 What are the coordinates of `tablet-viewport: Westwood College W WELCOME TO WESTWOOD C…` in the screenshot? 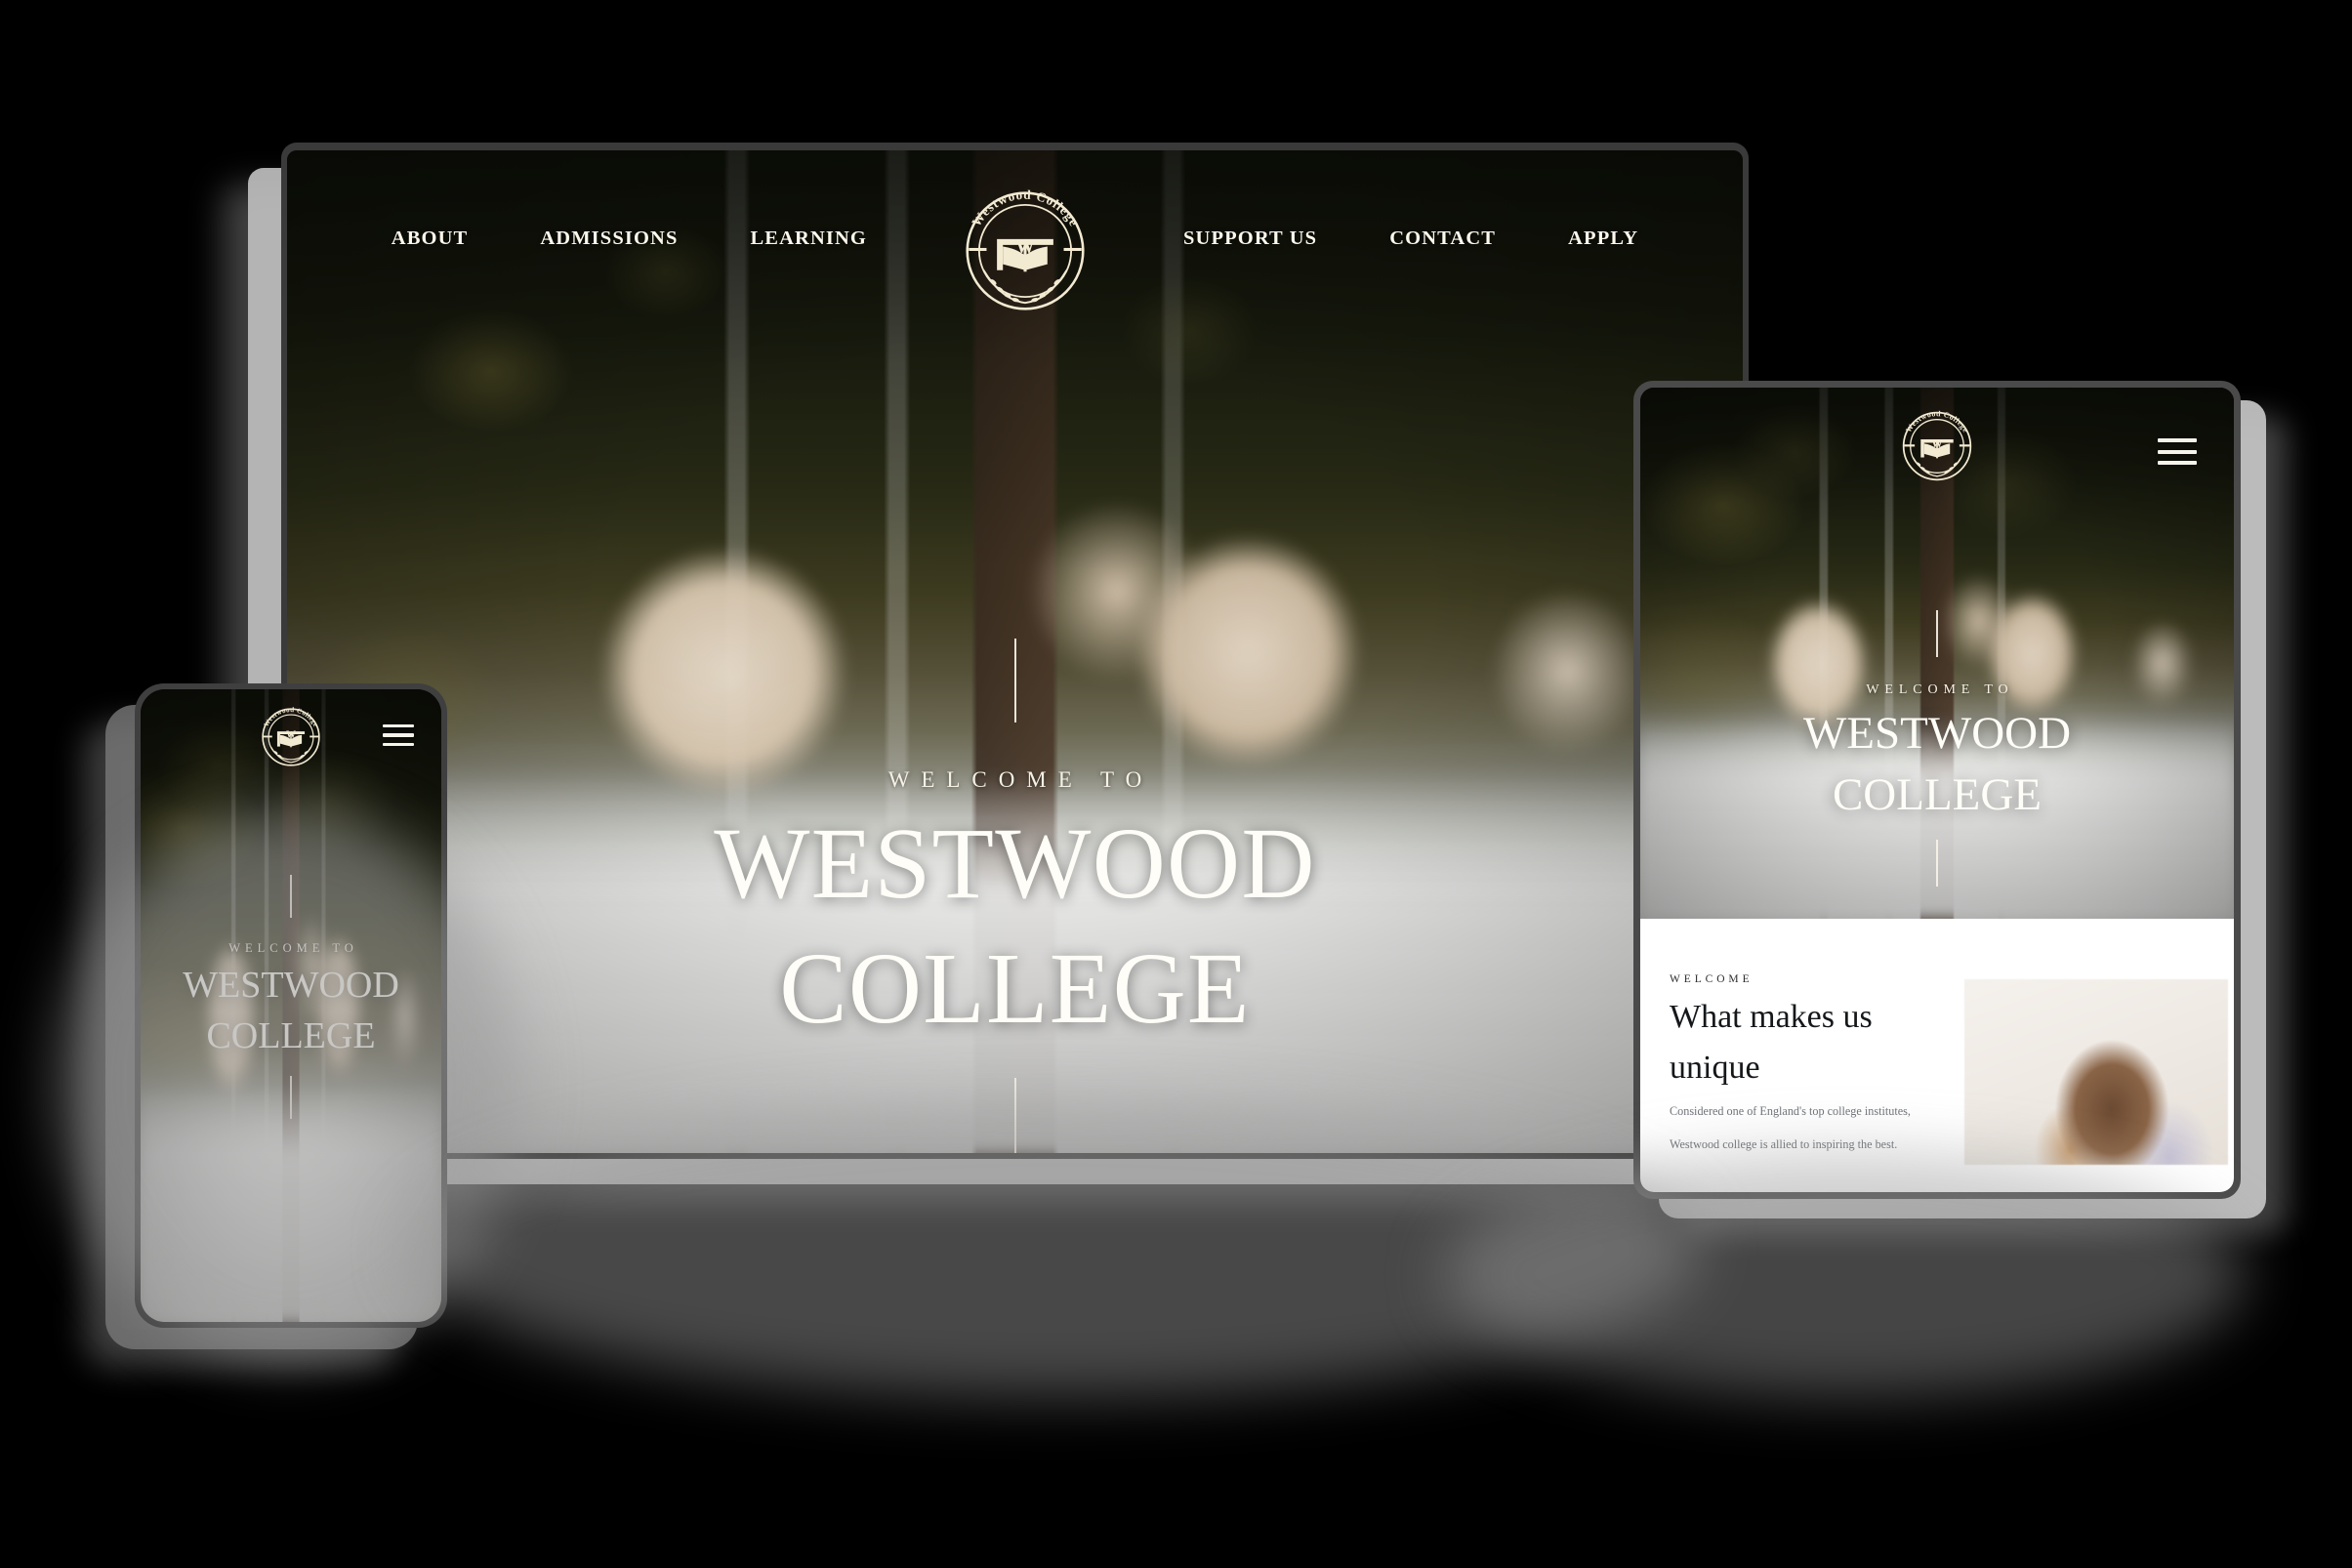 It's located at (1937, 790).